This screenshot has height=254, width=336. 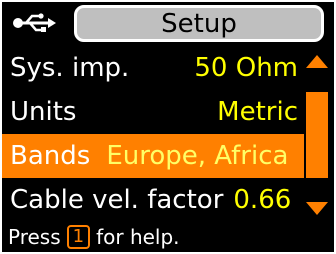 What do you see at coordinates (43, 112) in the screenshot?
I see `menu-item-label: Units` at bounding box center [43, 112].